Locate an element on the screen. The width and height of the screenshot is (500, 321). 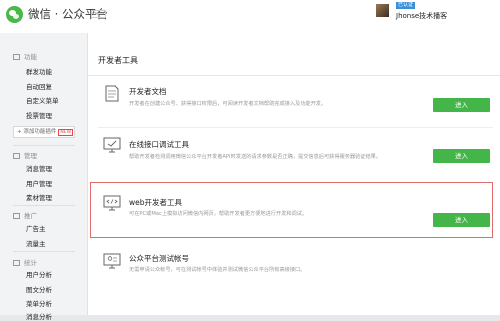
wechat-logo-icon is located at coordinates (14, 14).